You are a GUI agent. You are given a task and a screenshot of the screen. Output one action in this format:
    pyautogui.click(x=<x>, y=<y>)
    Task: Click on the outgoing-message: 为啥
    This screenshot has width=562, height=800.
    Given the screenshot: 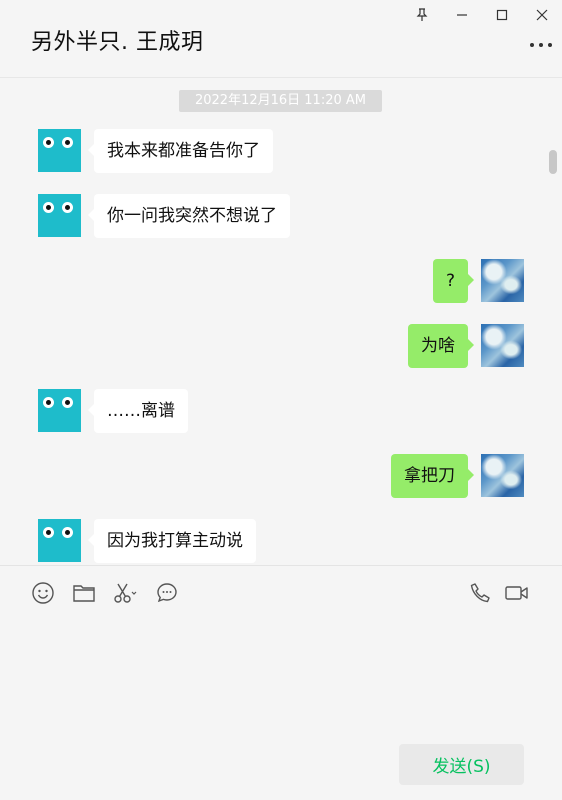 What is the action you would take?
    pyautogui.click(x=441, y=346)
    